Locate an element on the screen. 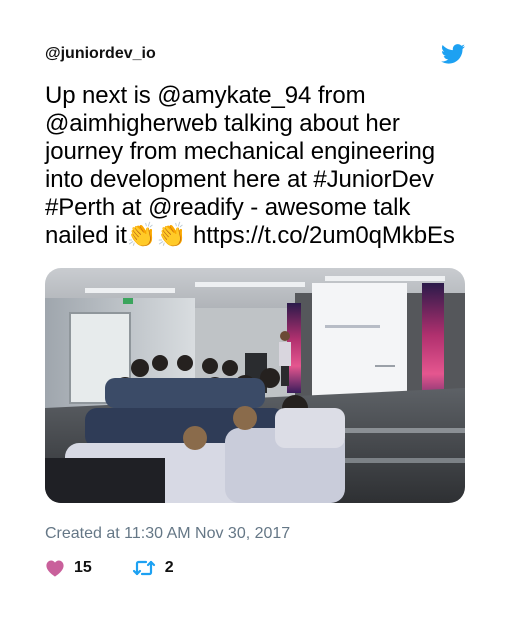 The image size is (510, 625). like-count: 15 is located at coordinates (83, 567).